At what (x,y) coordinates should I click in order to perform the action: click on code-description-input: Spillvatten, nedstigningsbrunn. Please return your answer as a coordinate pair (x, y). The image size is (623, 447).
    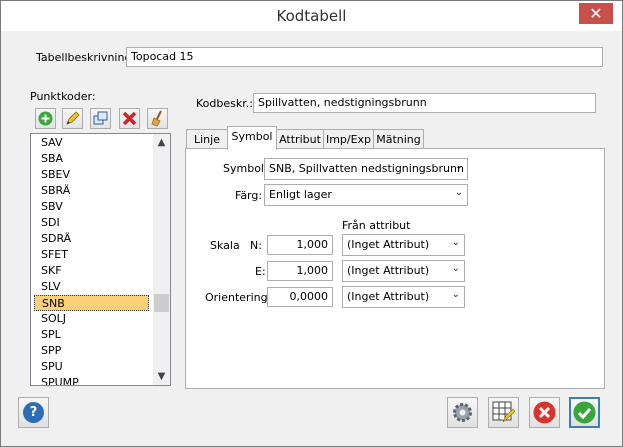
    Looking at the image, I should click on (424, 103).